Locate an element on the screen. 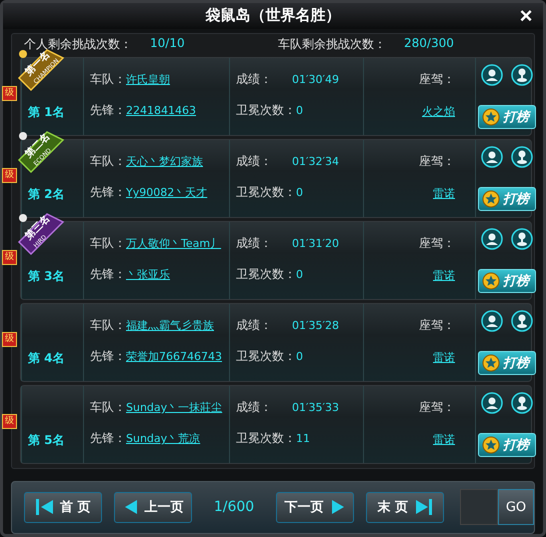 Image resolution: width=546 pixels, height=537 pixels. last-page-button: 末 页 is located at coordinates (405, 507).